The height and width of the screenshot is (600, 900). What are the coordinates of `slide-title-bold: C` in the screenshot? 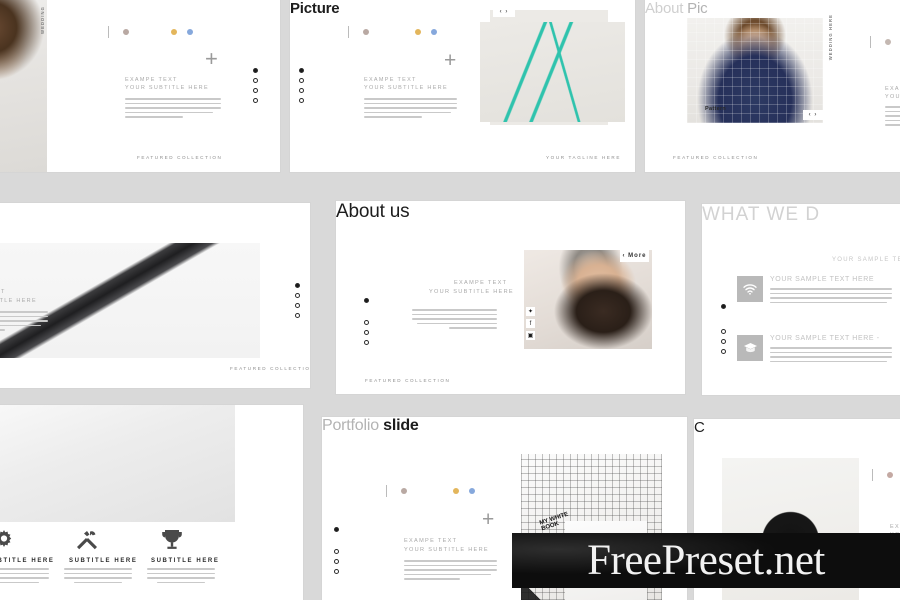 It's located at (699, 427).